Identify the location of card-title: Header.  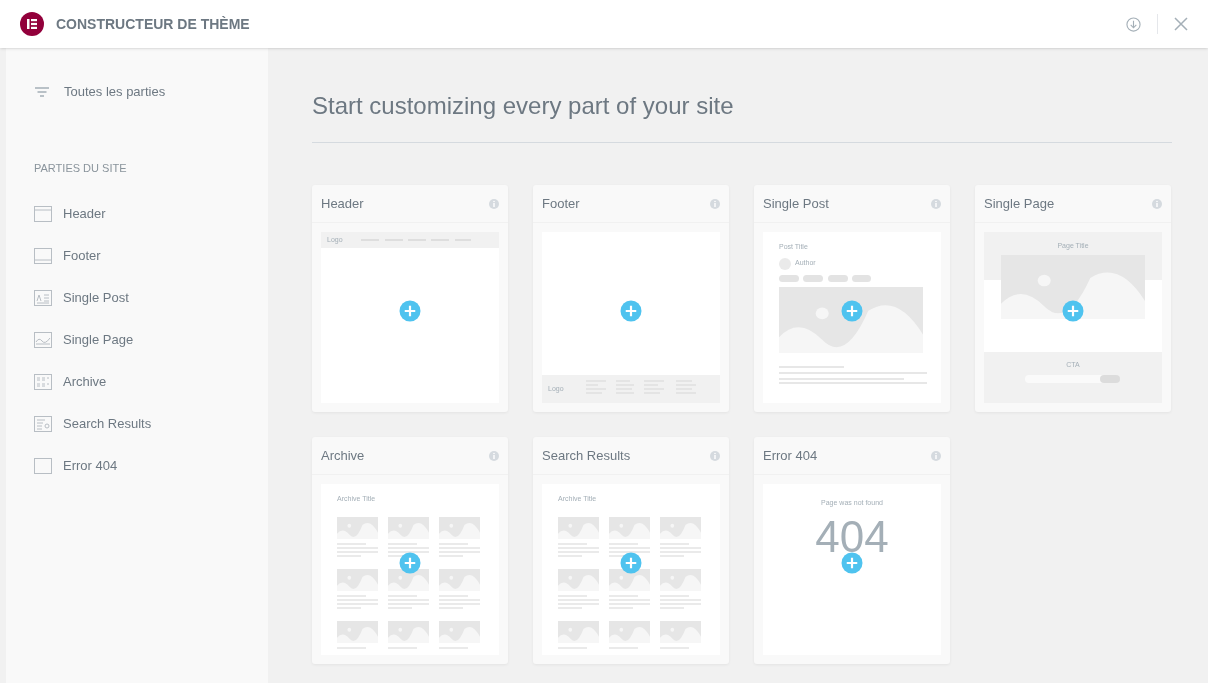
(342, 203).